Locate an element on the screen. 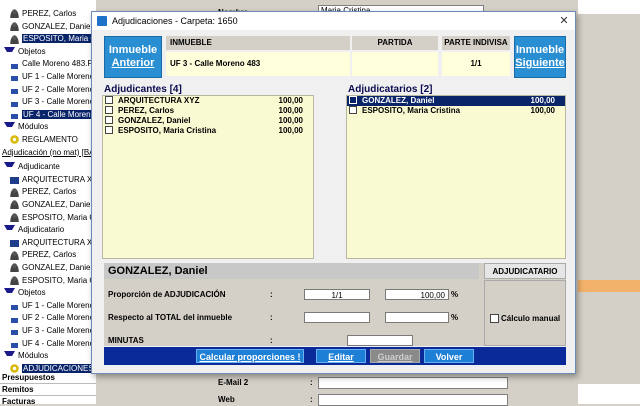 The height and width of the screenshot is (406, 640). tree-item-label: PEREZ, Carlos is located at coordinates (49, 13).